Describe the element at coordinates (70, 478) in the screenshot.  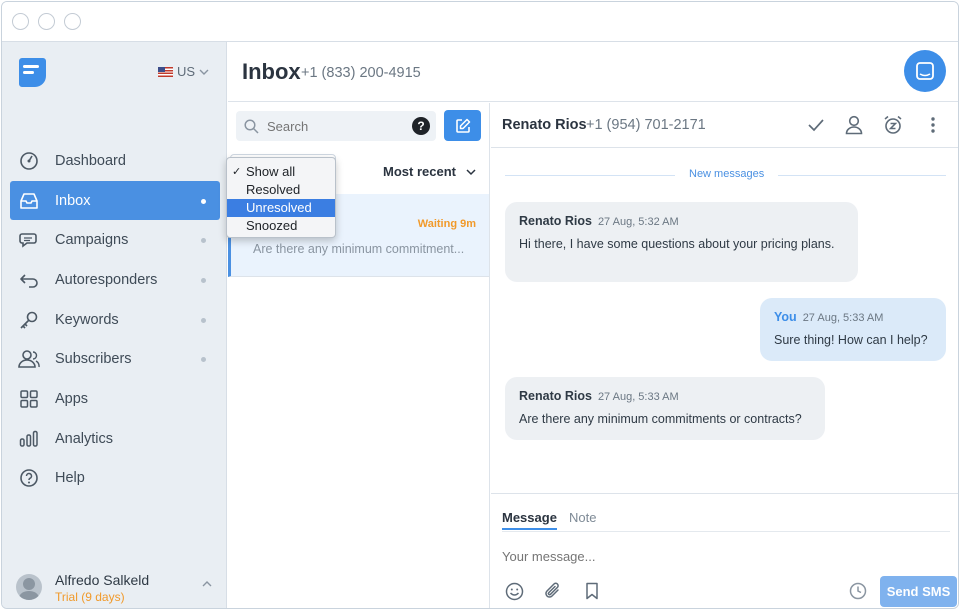
I see `sidebar-item-label: Help` at that location.